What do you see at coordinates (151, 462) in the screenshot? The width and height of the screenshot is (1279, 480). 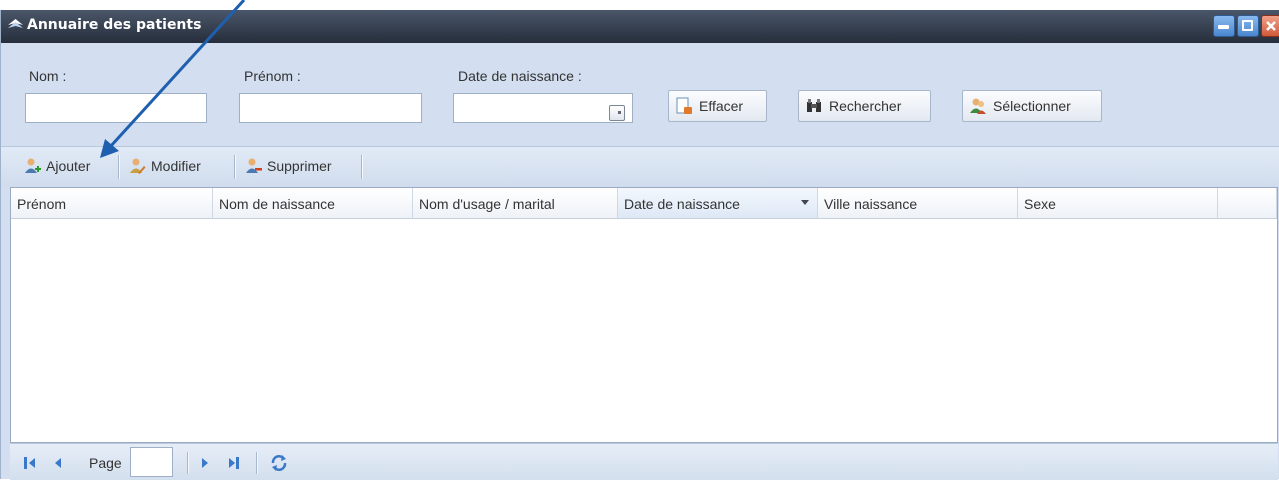 I see `page-number-input` at bounding box center [151, 462].